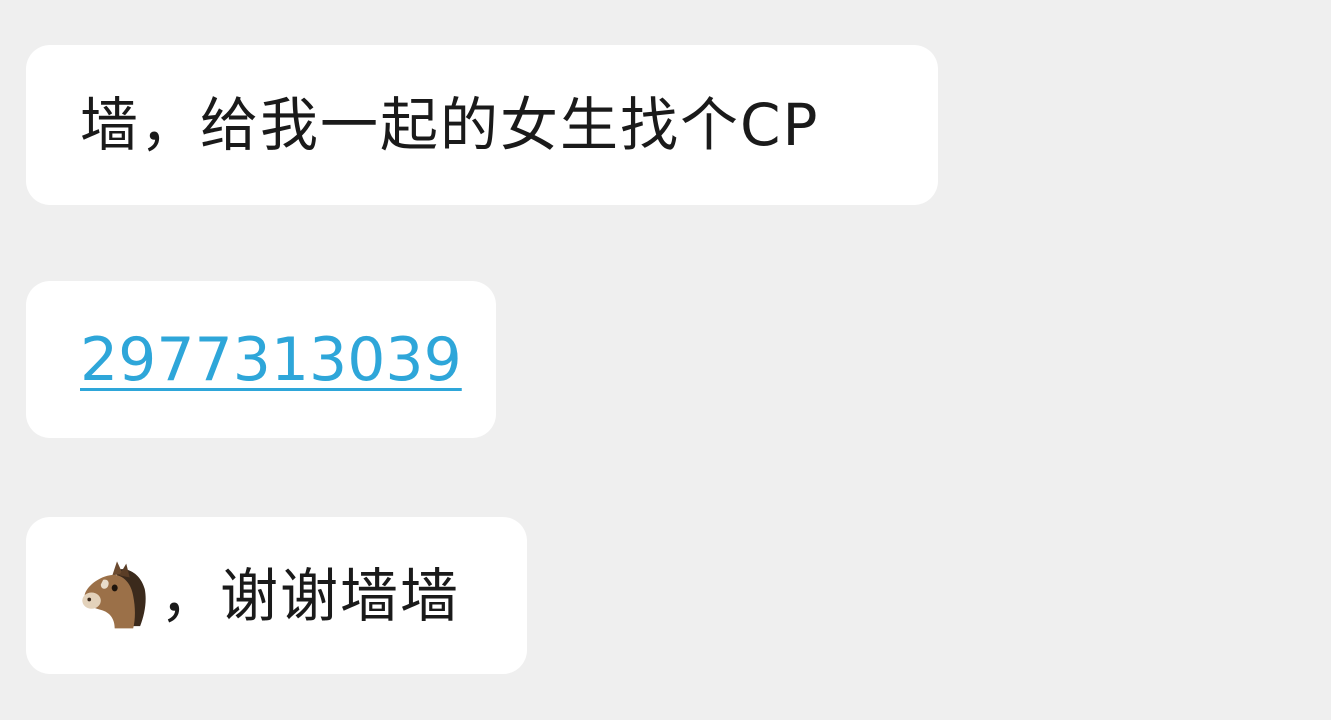  What do you see at coordinates (117, 596) in the screenshot?
I see `horse-face-icon` at bounding box center [117, 596].